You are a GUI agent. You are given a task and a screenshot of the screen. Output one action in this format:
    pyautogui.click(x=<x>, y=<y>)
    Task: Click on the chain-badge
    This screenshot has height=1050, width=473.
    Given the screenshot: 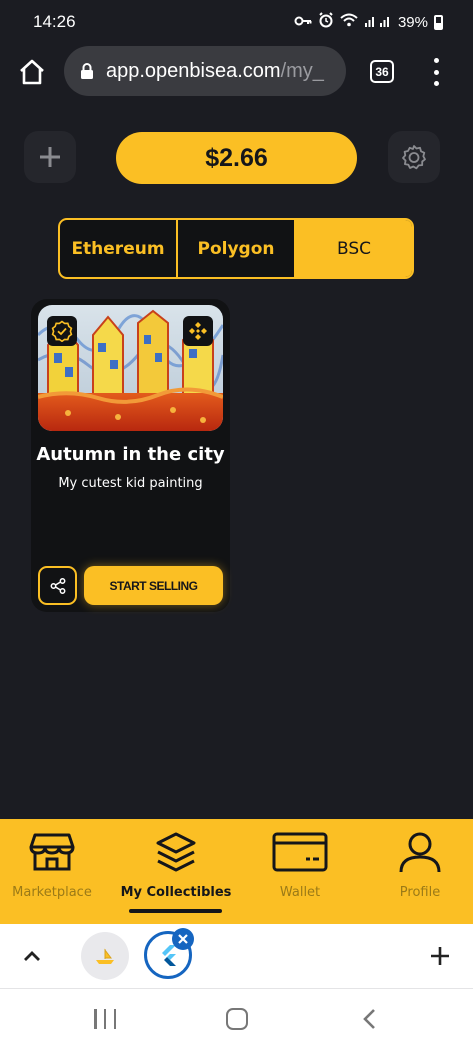 What is the action you would take?
    pyautogui.click(x=198, y=331)
    